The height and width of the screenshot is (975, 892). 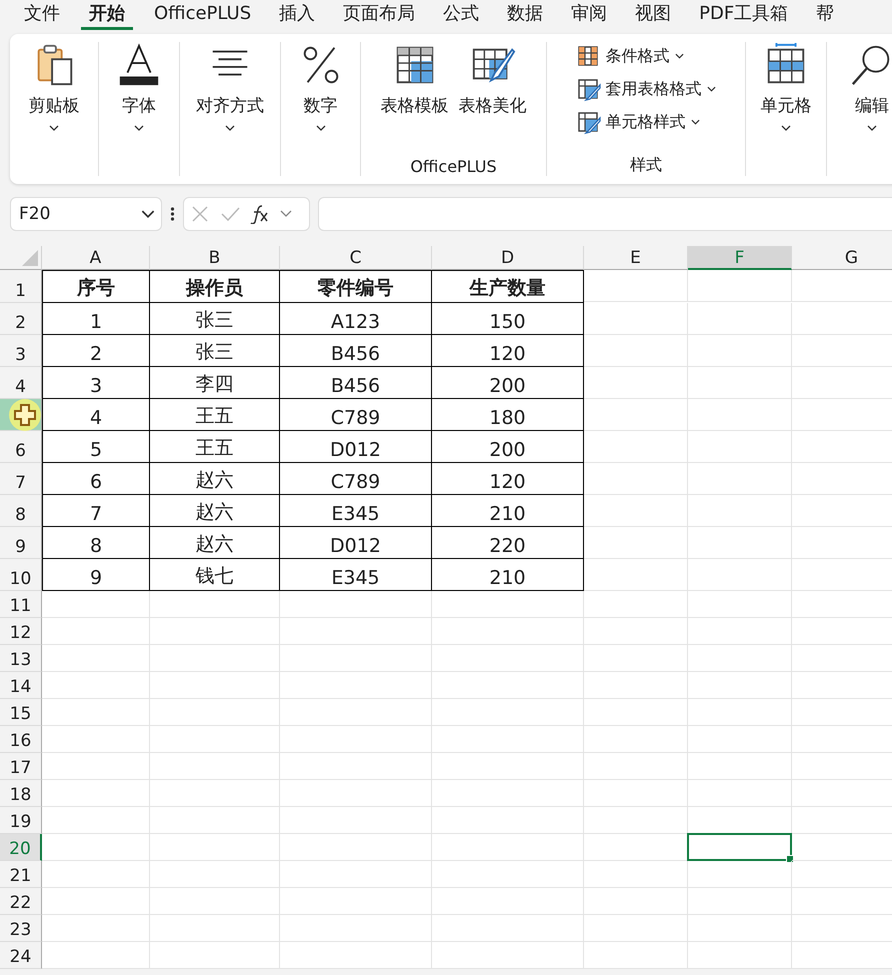 What do you see at coordinates (646, 89) in the screenshot?
I see `ribbon-button: 套用表格格式` at bounding box center [646, 89].